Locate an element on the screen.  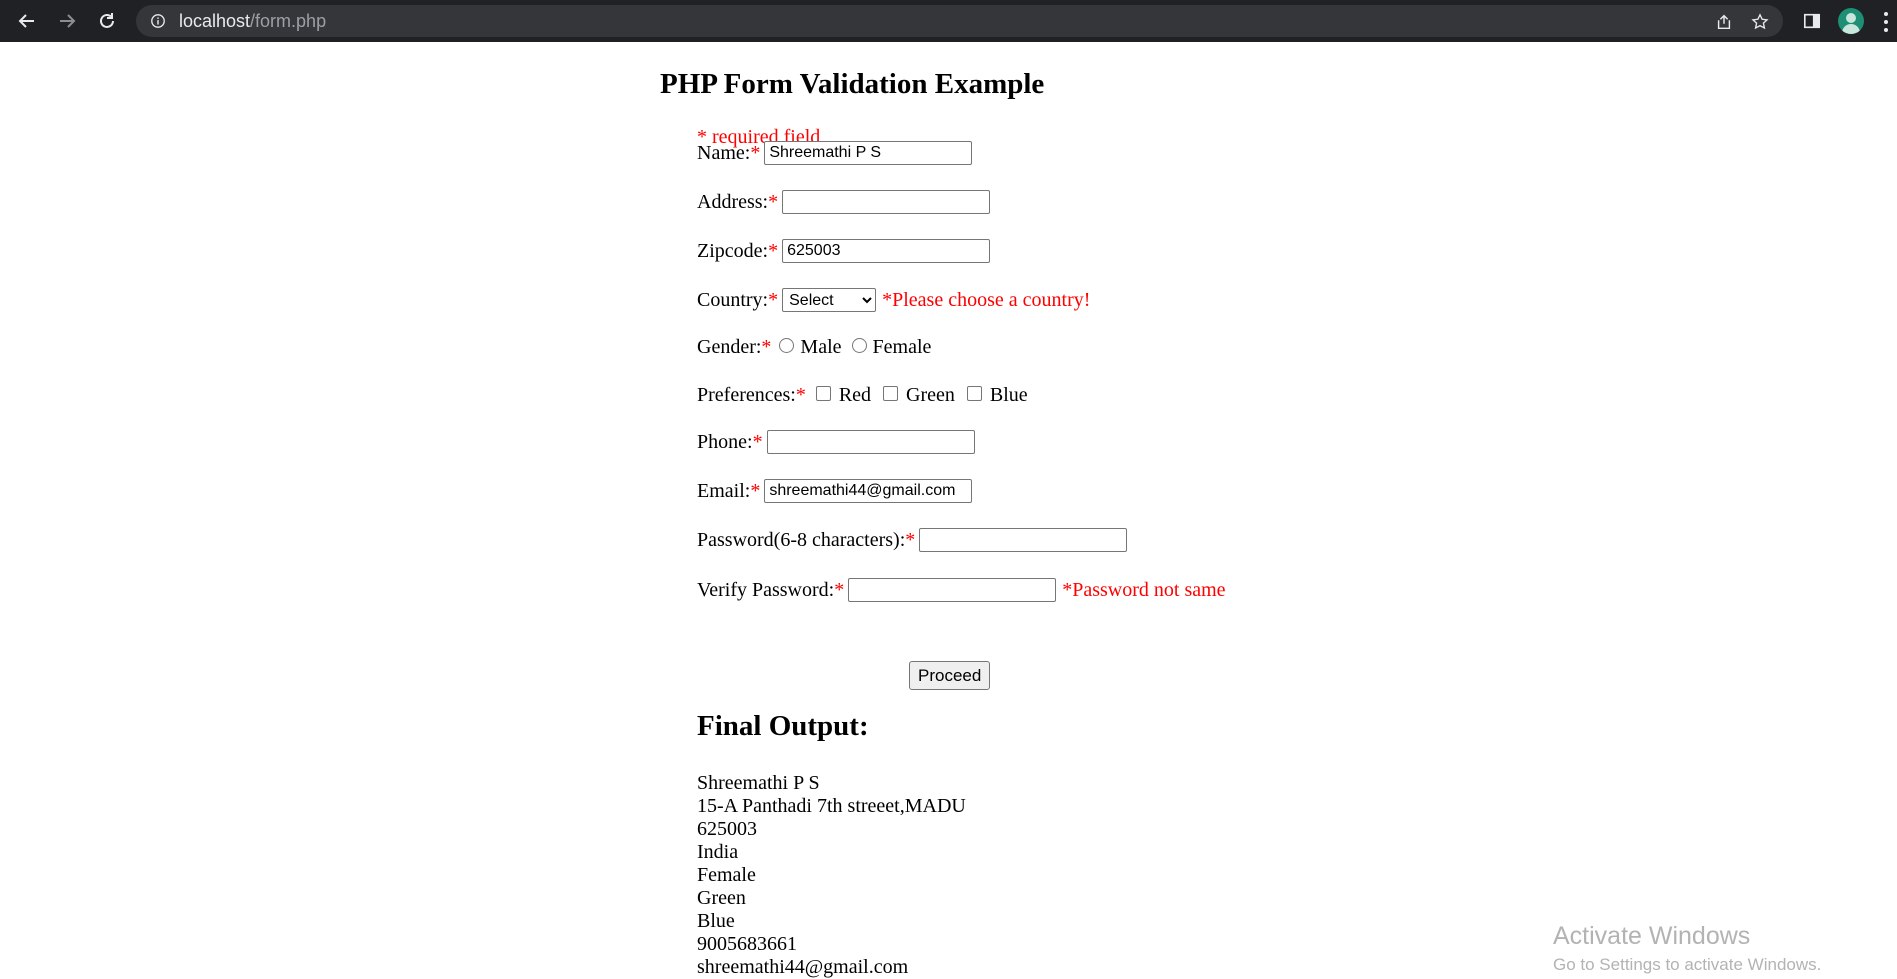
forward-arrow-icon is located at coordinates (67, 21).